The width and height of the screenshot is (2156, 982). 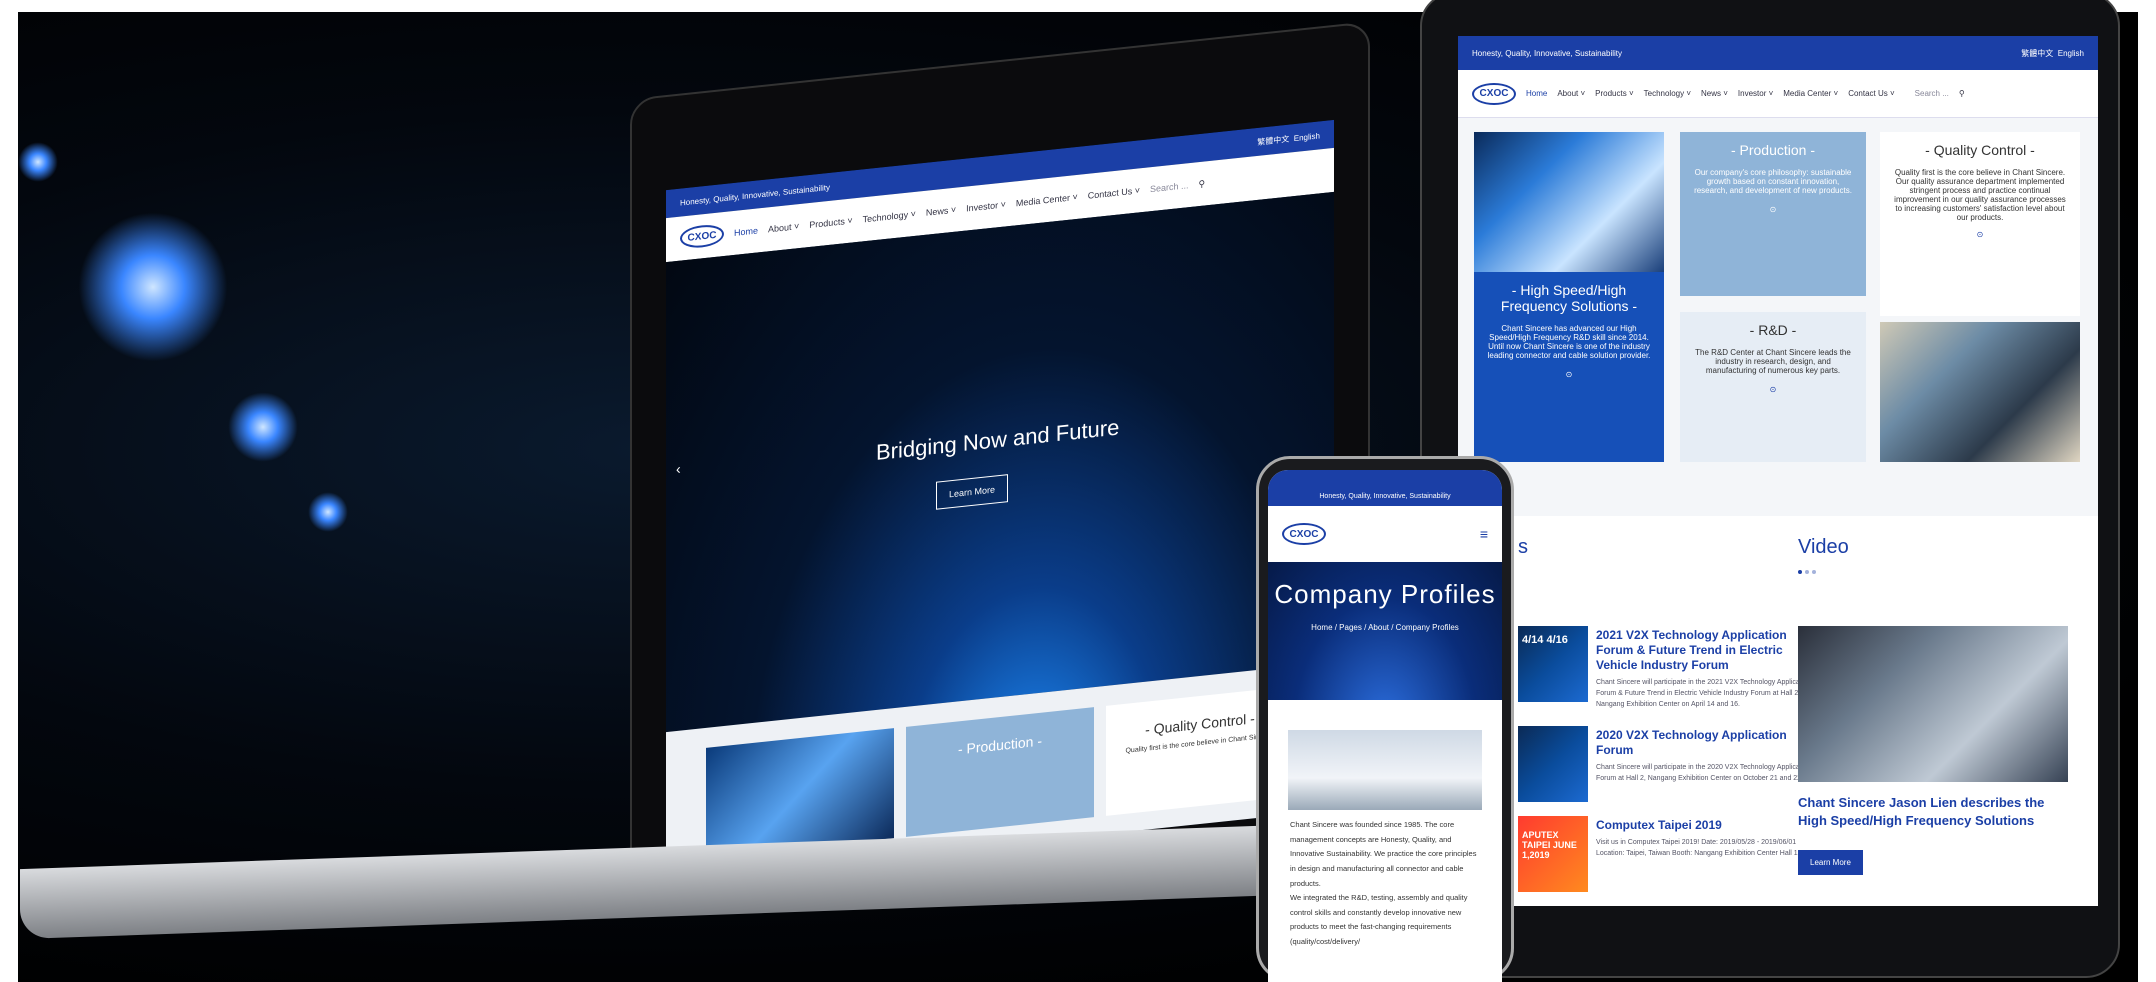 I want to click on card-title: - R&D -, so click(x=1773, y=330).